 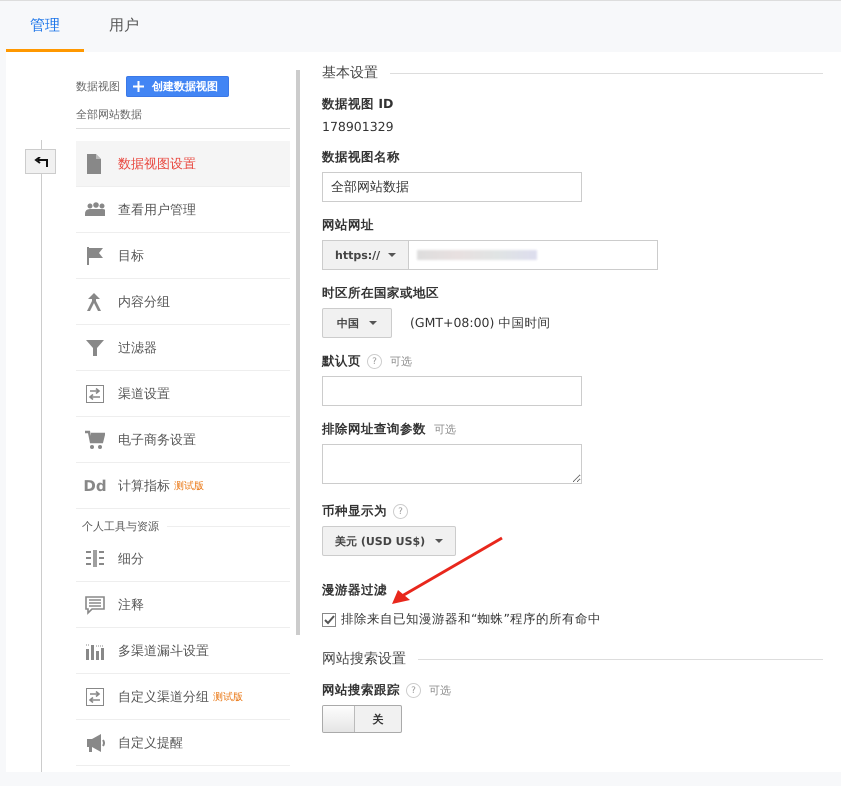 I want to click on field-label: 数据视图名称, so click(x=361, y=157).